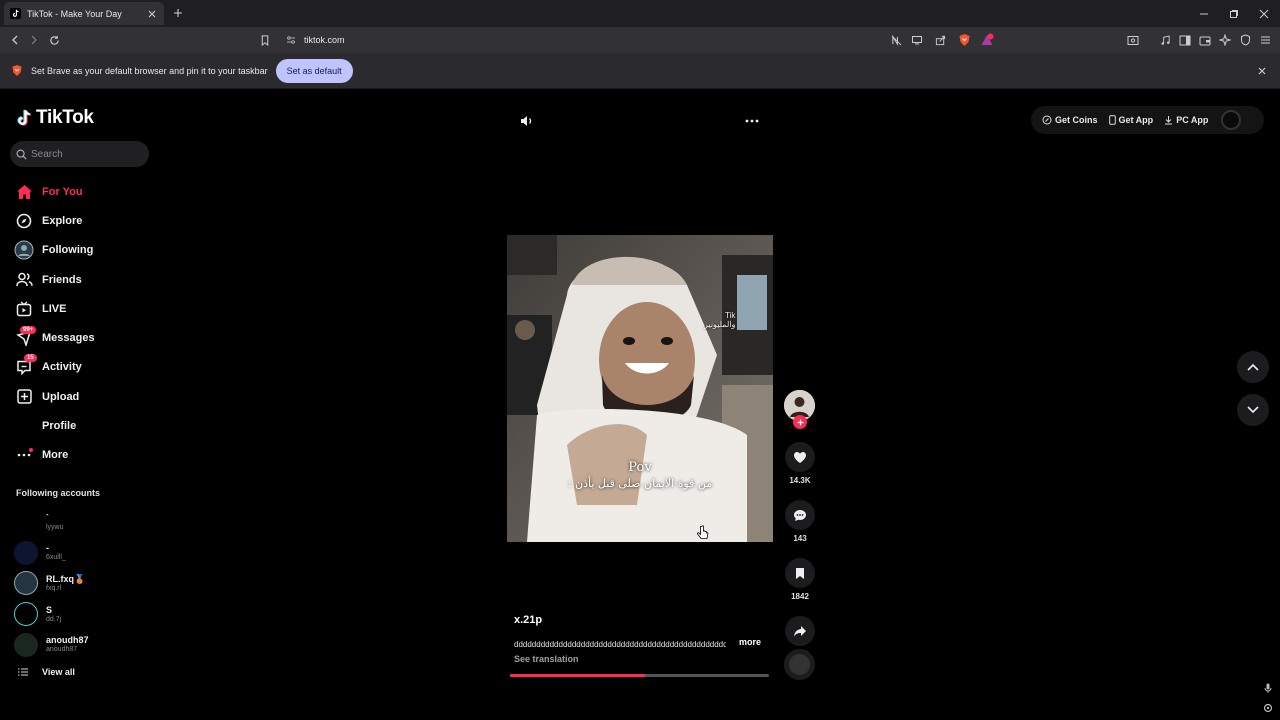  I want to click on sidebar-item-label: Profile, so click(59, 426).